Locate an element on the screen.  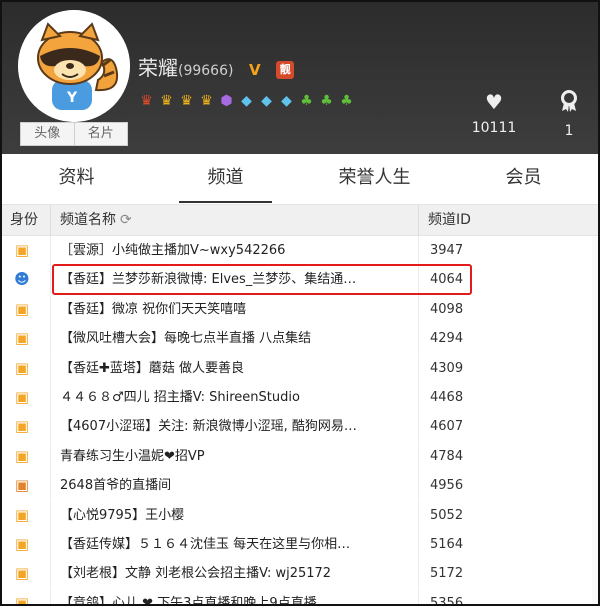
liang-badge-icon: 靓 is located at coordinates (285, 69).